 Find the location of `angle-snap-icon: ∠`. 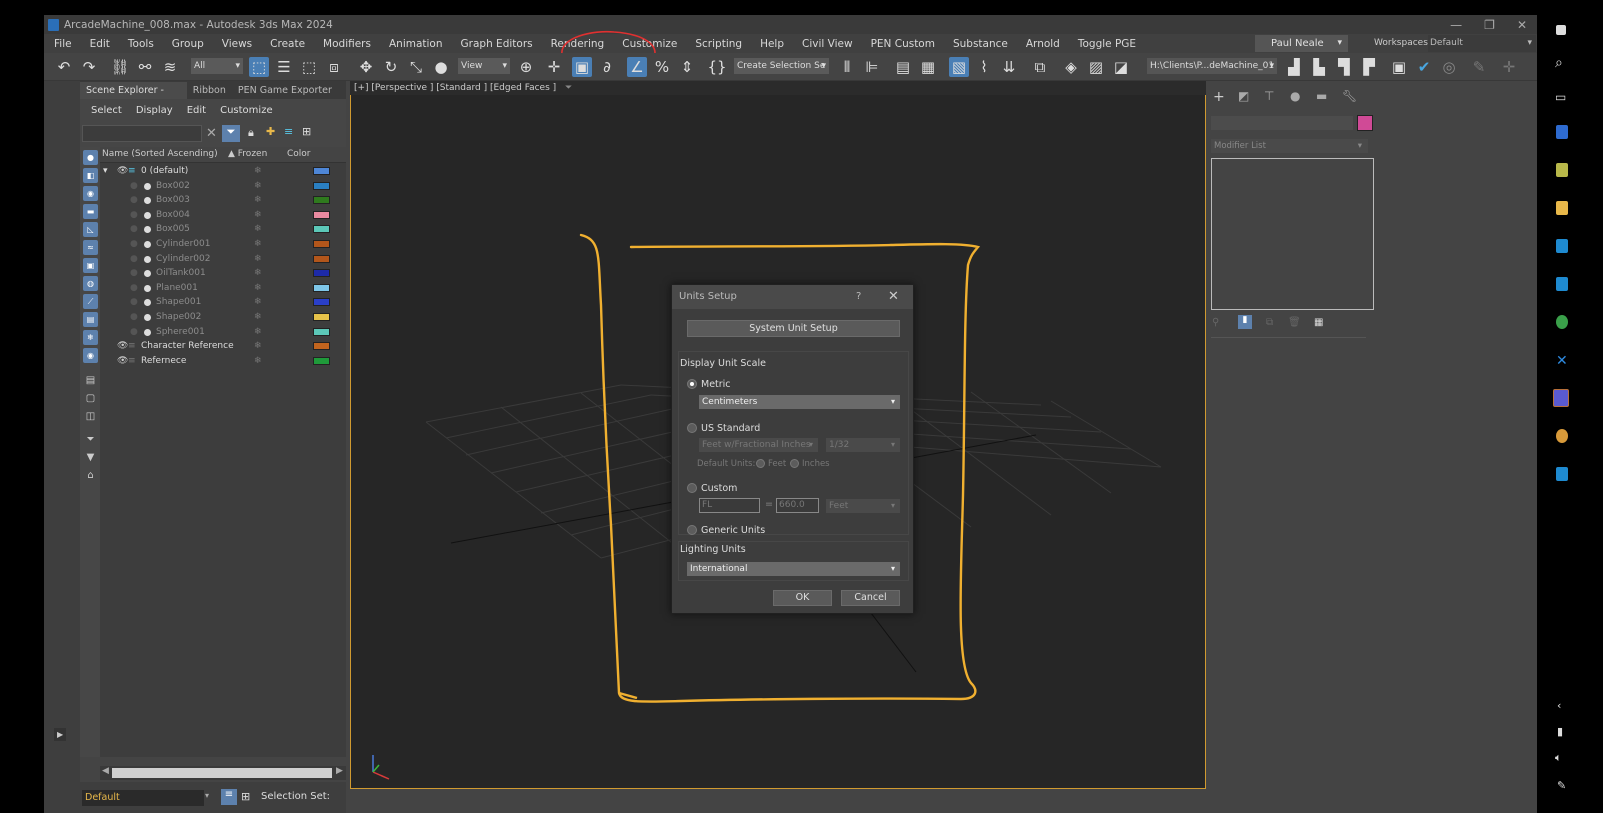

angle-snap-icon: ∠ is located at coordinates (637, 67).